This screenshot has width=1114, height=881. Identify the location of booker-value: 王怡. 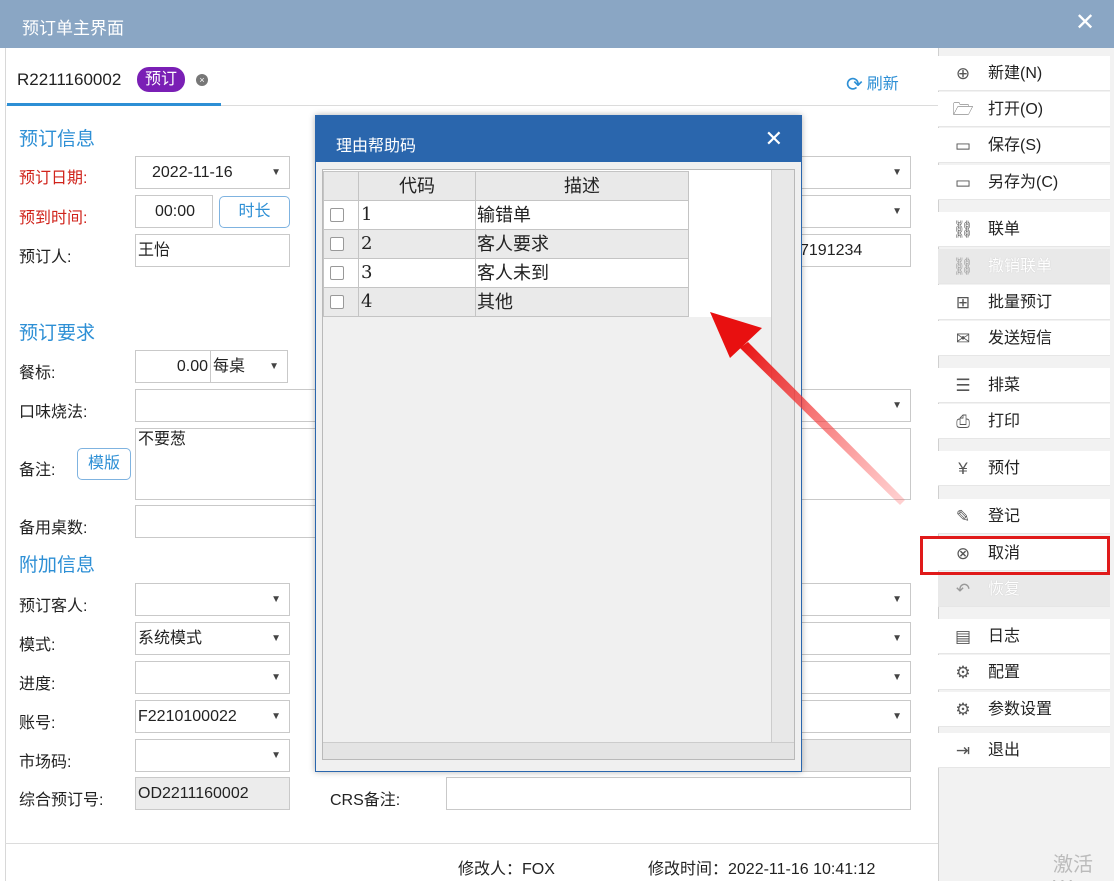
(154, 250).